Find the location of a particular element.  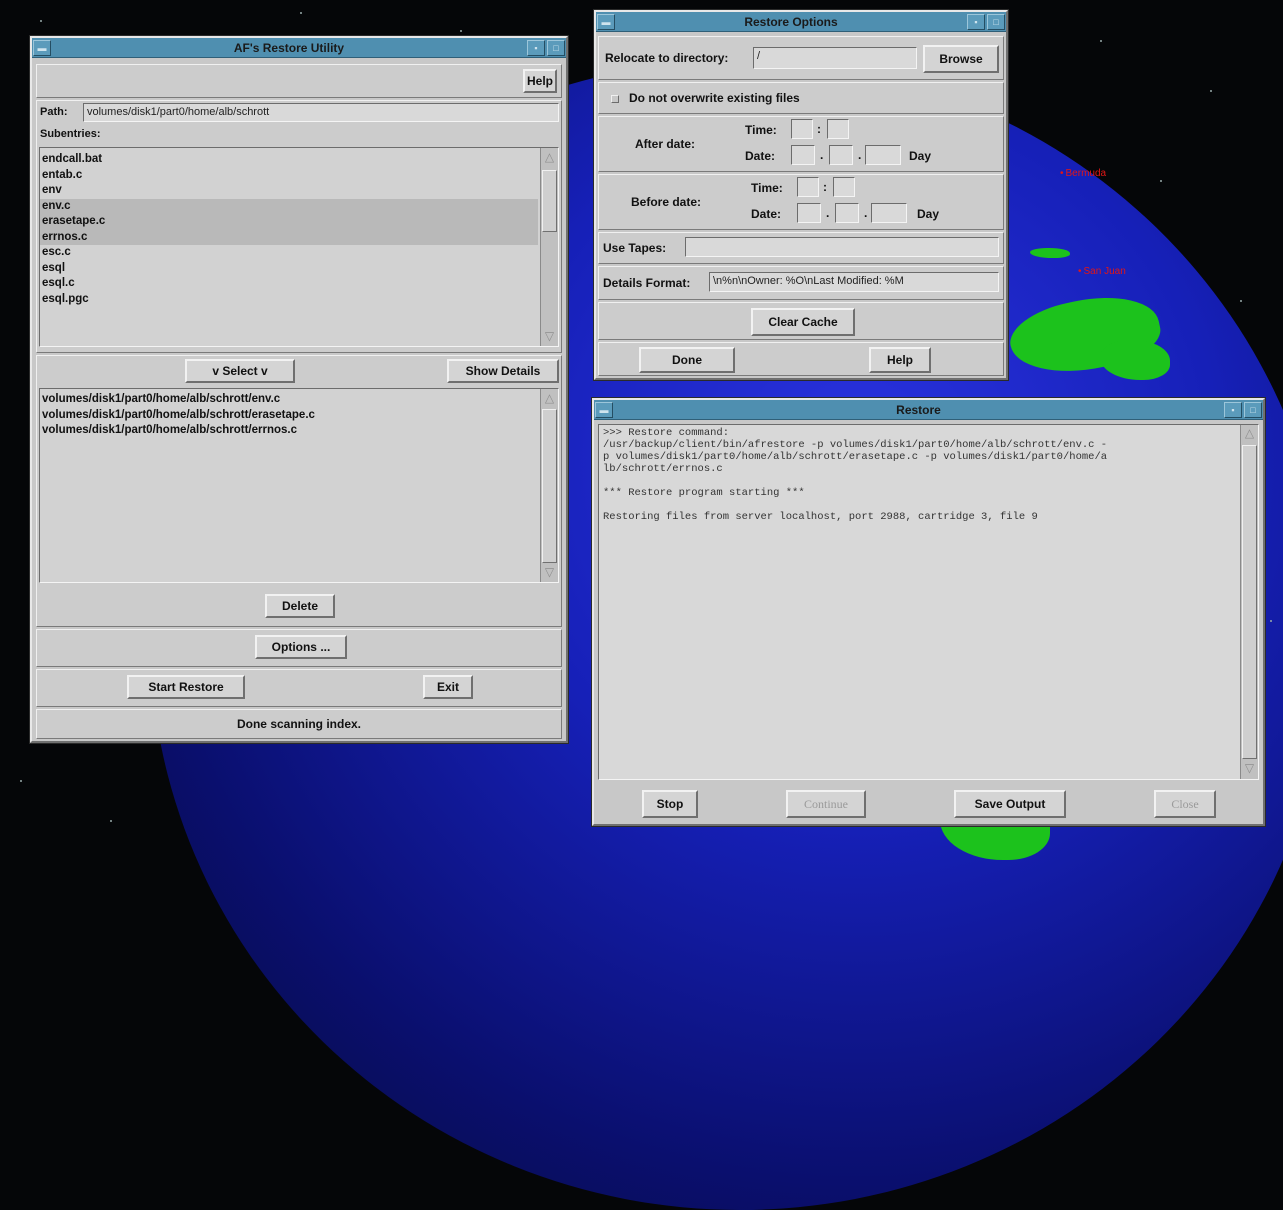

restore-options-titlebar: ▬ Restore Options ▪ □ is located at coordinates (801, 22).